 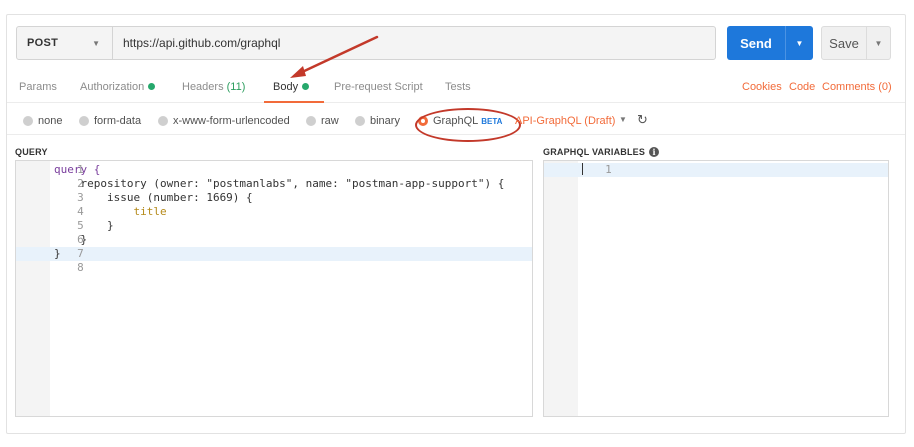 I want to click on tab-params: Params, so click(x=38, y=87).